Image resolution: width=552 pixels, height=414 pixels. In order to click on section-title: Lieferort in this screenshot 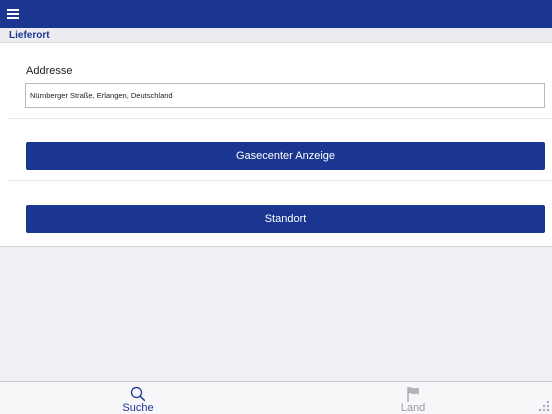, I will do `click(29, 35)`.